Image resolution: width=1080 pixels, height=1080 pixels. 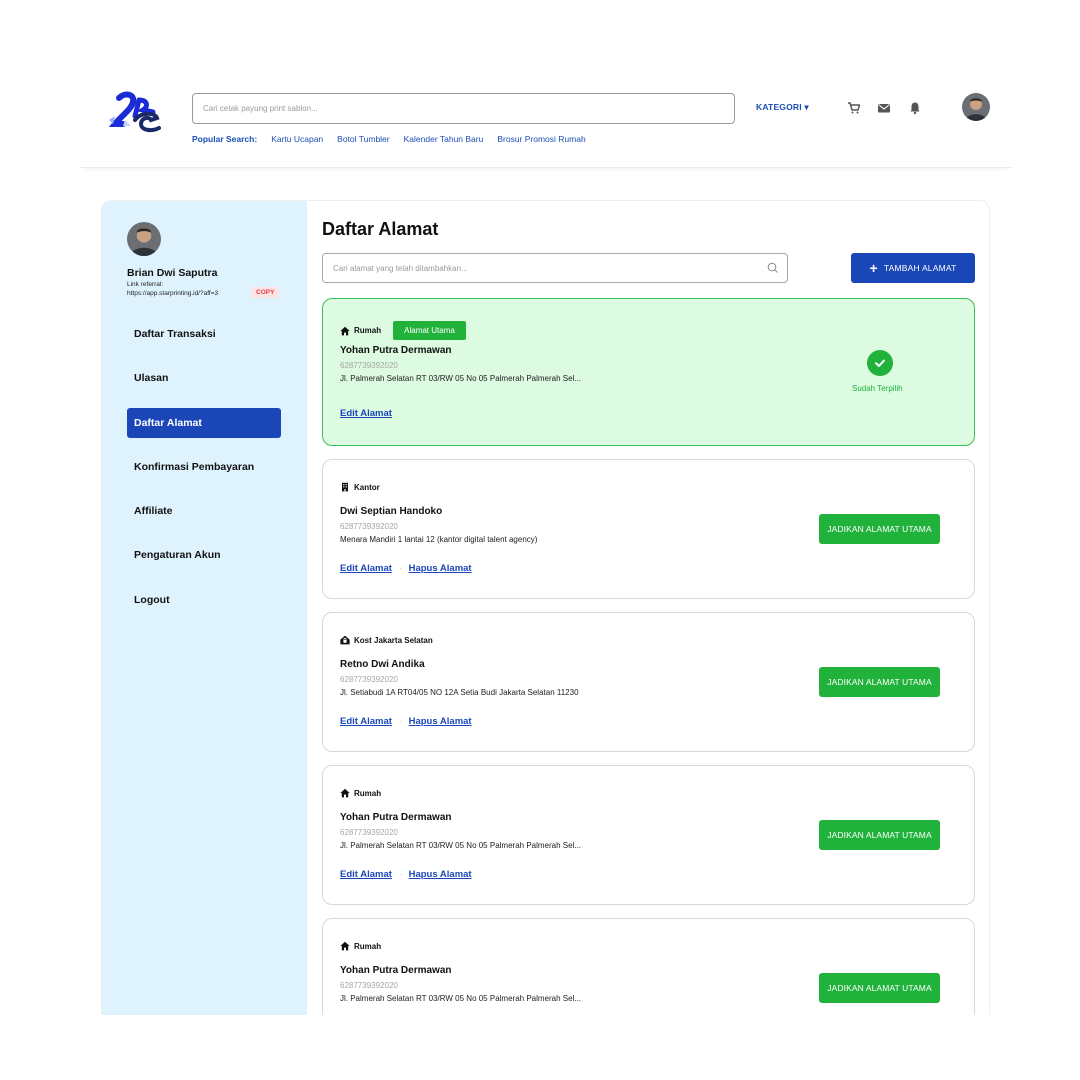 What do you see at coordinates (915, 108) in the screenshot?
I see `bell-icon` at bounding box center [915, 108].